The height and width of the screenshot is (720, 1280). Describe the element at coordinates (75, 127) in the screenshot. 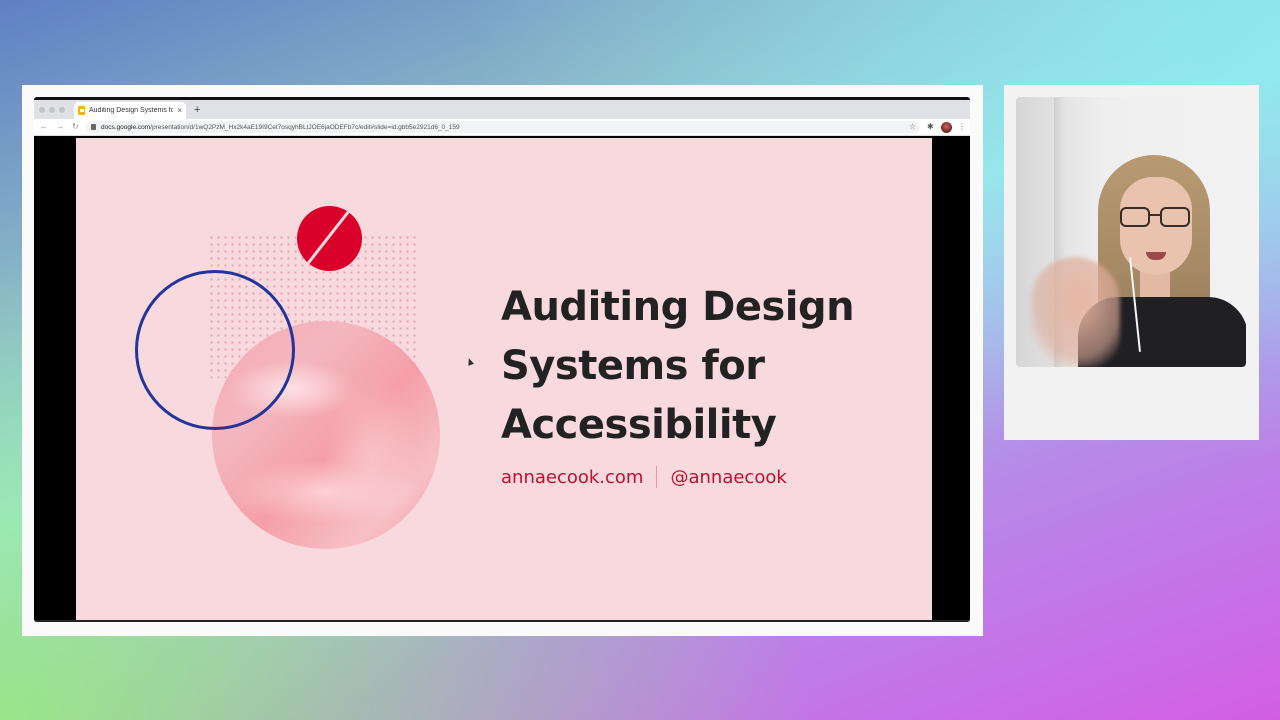

I see `reload-icon: ↻` at that location.